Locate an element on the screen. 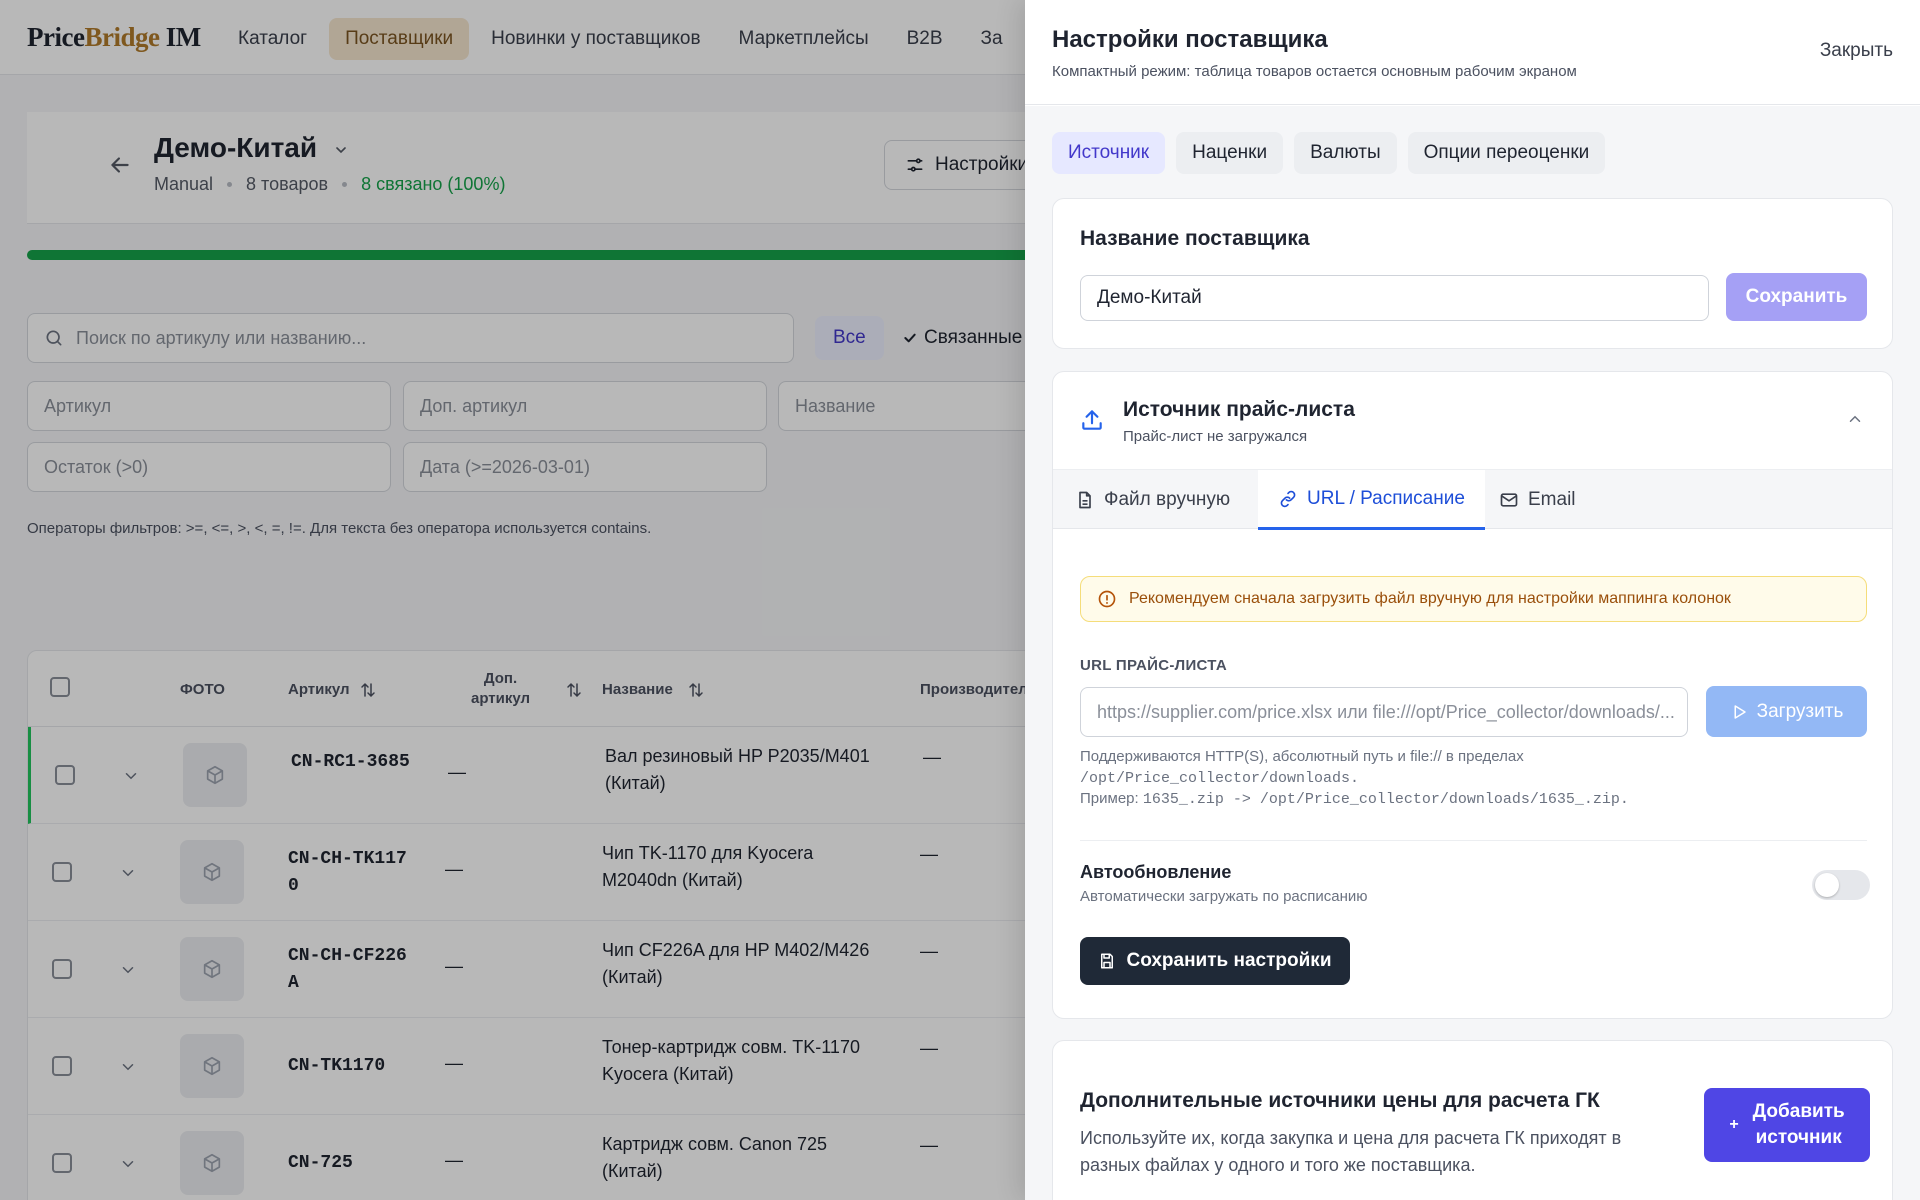 Image resolution: width=1920 pixels, height=1200 pixels. supplier-name-card: Название поставщика Сохранить is located at coordinates (1472, 273).